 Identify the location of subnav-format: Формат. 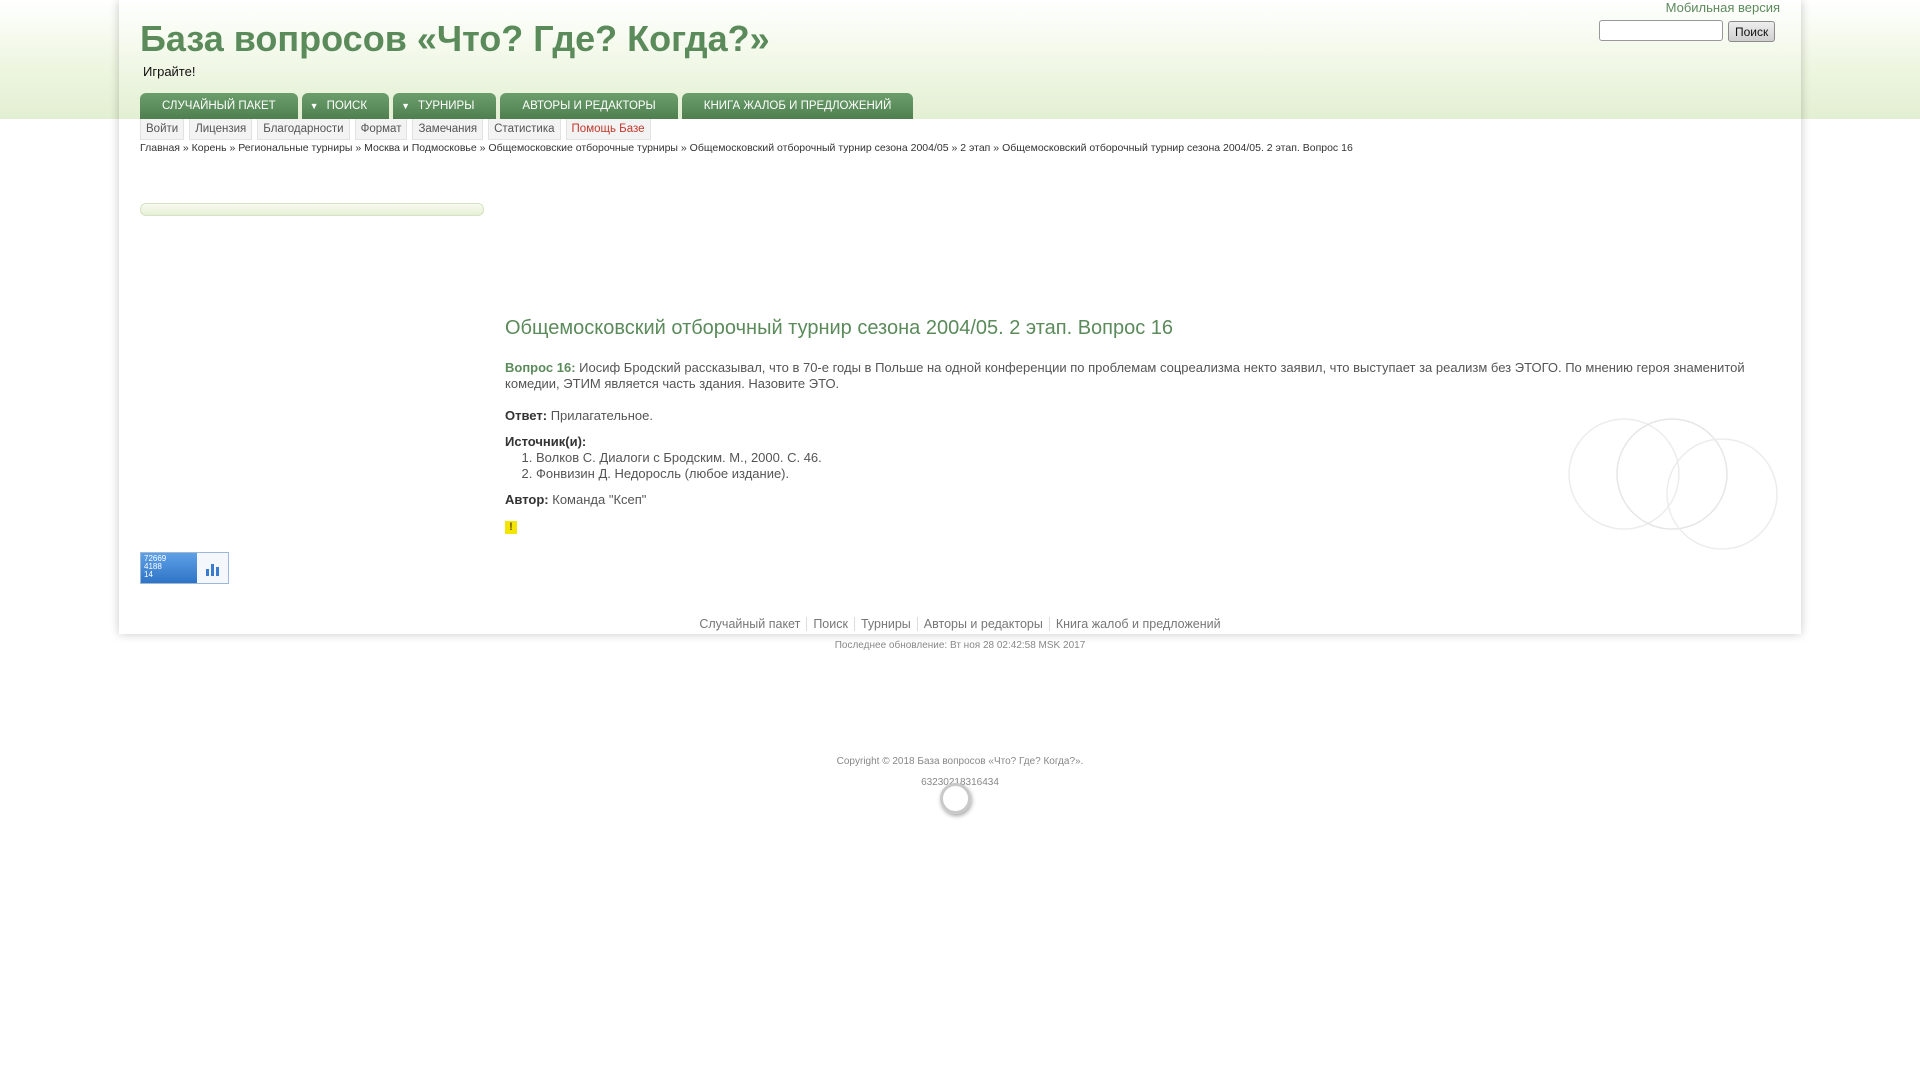
(381, 129).